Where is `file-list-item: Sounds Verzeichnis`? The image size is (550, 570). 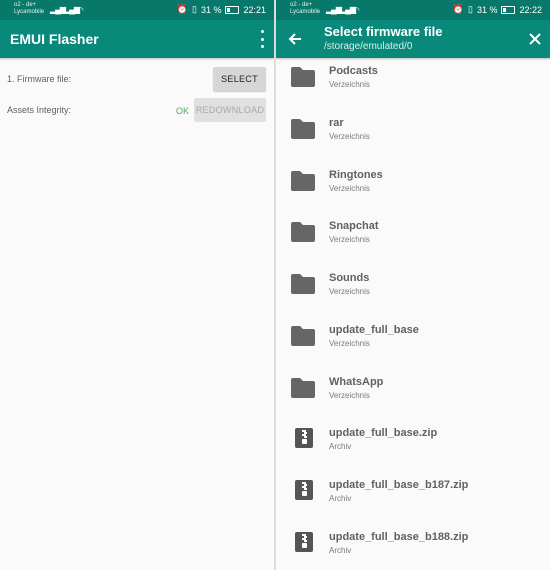 file-list-item: Sounds Verzeichnis is located at coordinates (413, 291).